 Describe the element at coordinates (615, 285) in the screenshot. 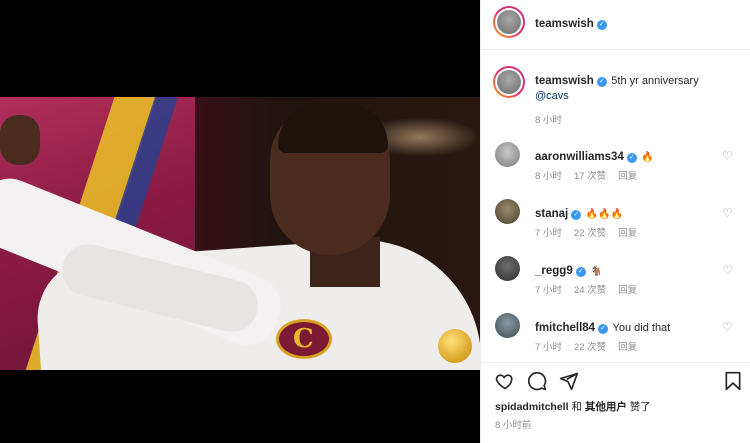

I see `comment-item: _regg9 ✓ 🐐 7 小时 24 次赞 回复 ♡` at that location.